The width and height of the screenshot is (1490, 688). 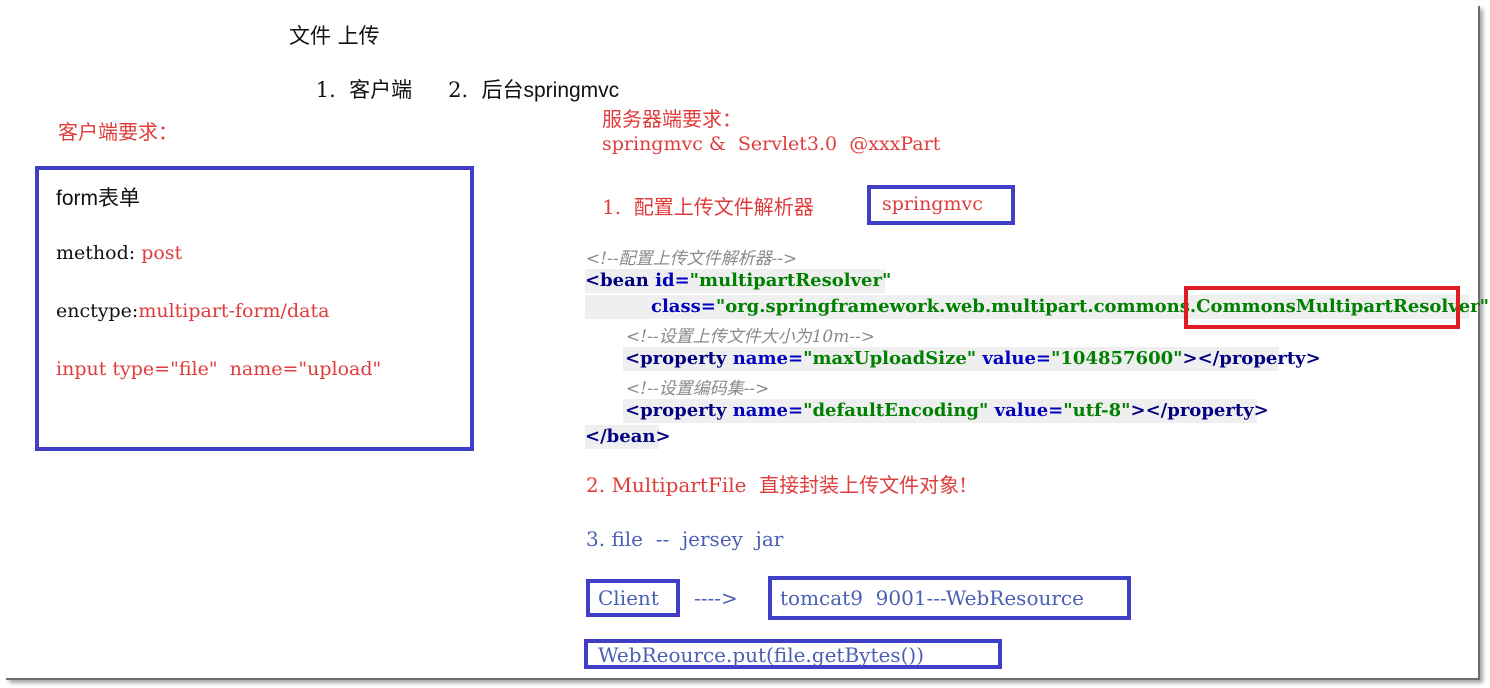 What do you see at coordinates (1026, 410) in the screenshot?
I see `code-prop2-value-attr: value=` at bounding box center [1026, 410].